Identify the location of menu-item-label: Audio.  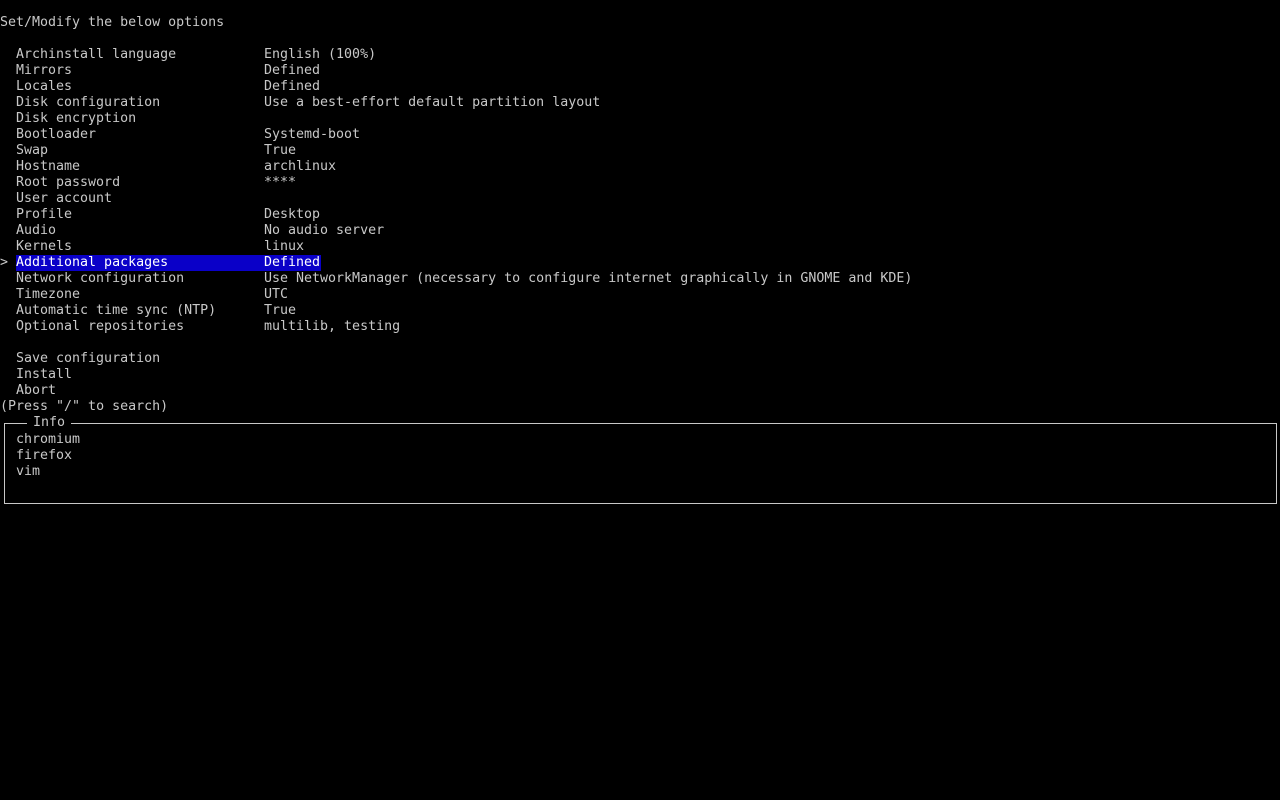
(36, 230).